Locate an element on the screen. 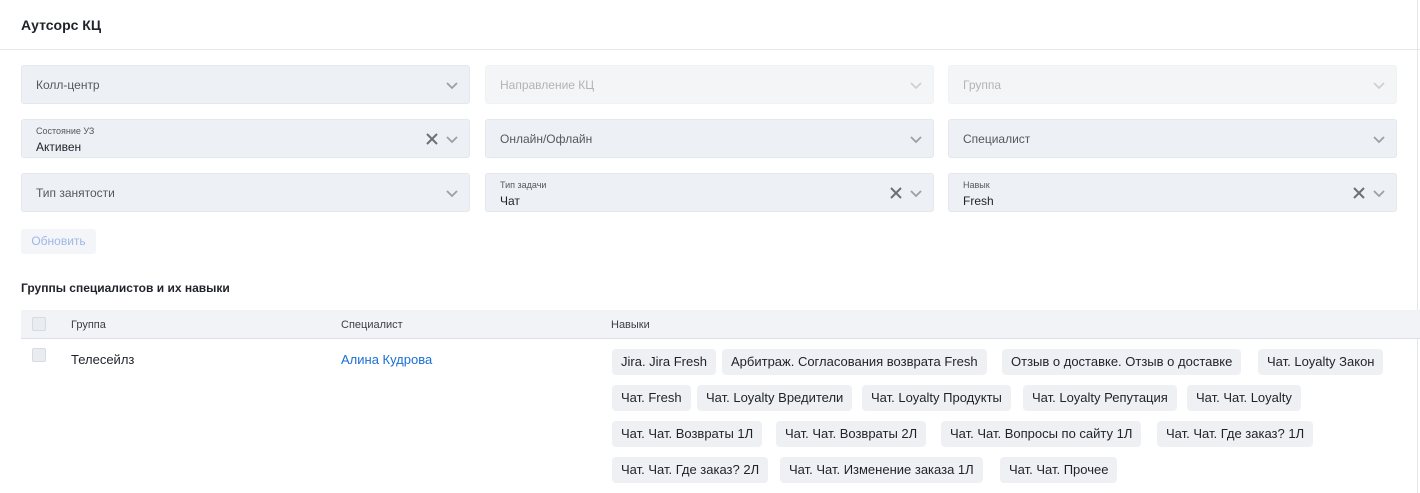 The width and height of the screenshot is (1420, 493). table-header: Группа Специалист Навыки is located at coordinates (720, 324).